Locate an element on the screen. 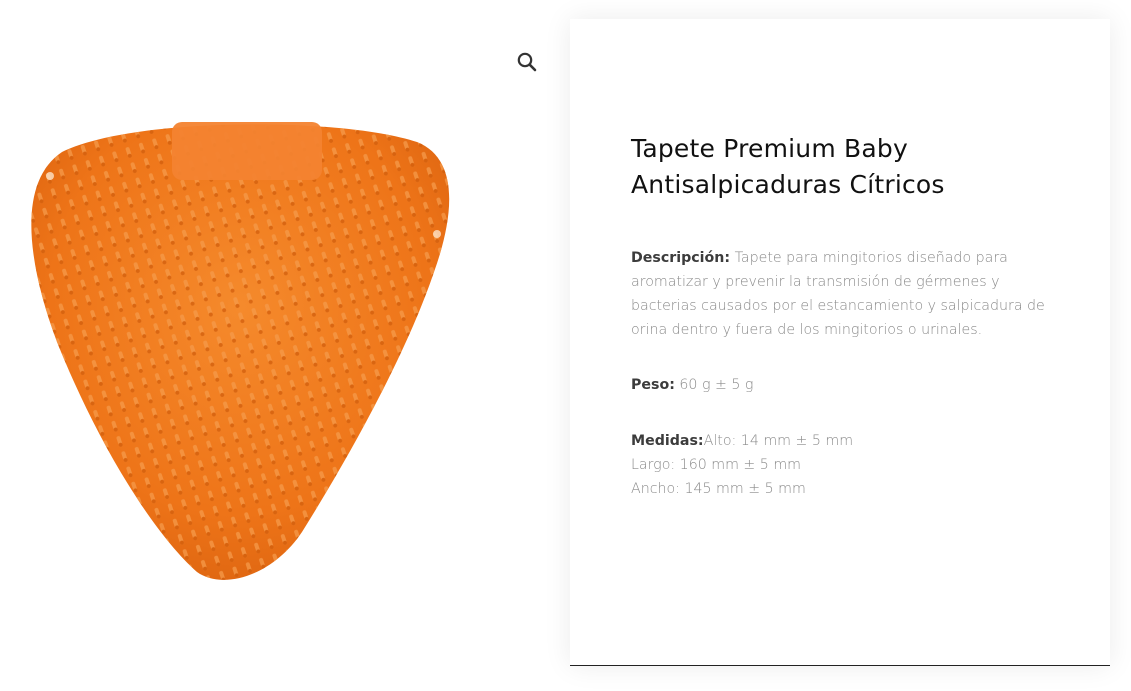 The height and width of the screenshot is (691, 1131). search-icon is located at coordinates (527, 62).